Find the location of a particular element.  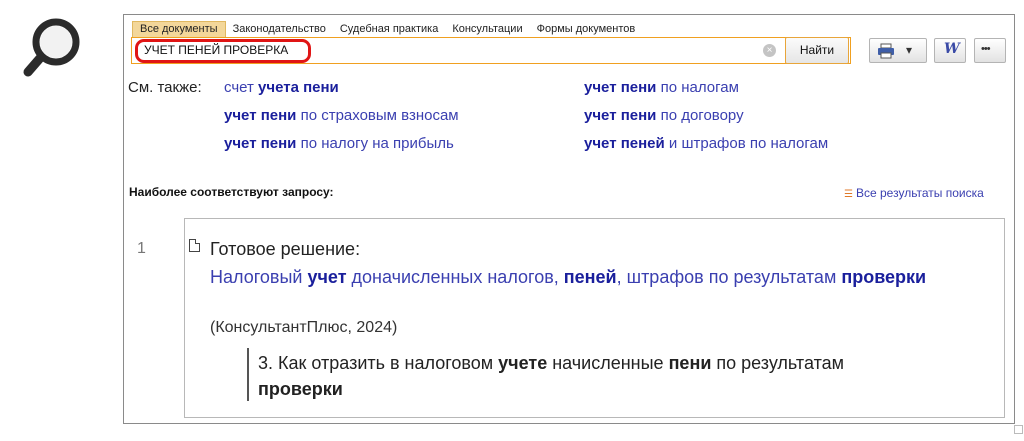

see-also-label: См. также: is located at coordinates (165, 87).